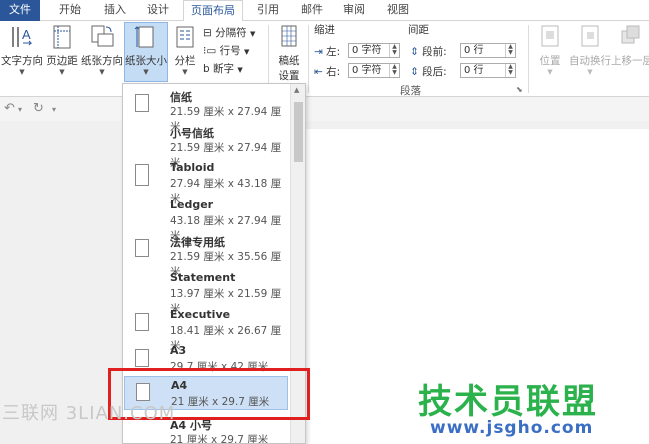  What do you see at coordinates (398, 10) in the screenshot?
I see `tab-view: 视图` at bounding box center [398, 10].